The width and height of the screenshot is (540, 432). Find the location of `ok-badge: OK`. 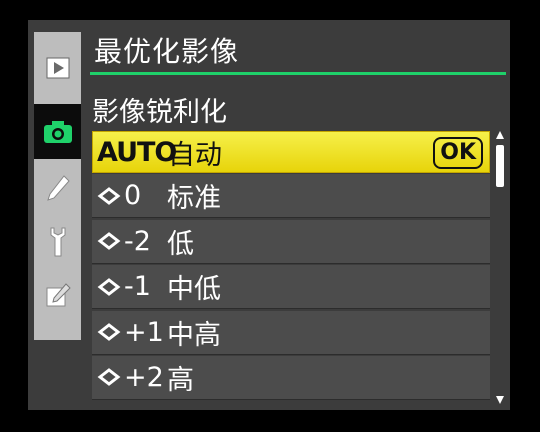

ok-badge: OK is located at coordinates (458, 153).